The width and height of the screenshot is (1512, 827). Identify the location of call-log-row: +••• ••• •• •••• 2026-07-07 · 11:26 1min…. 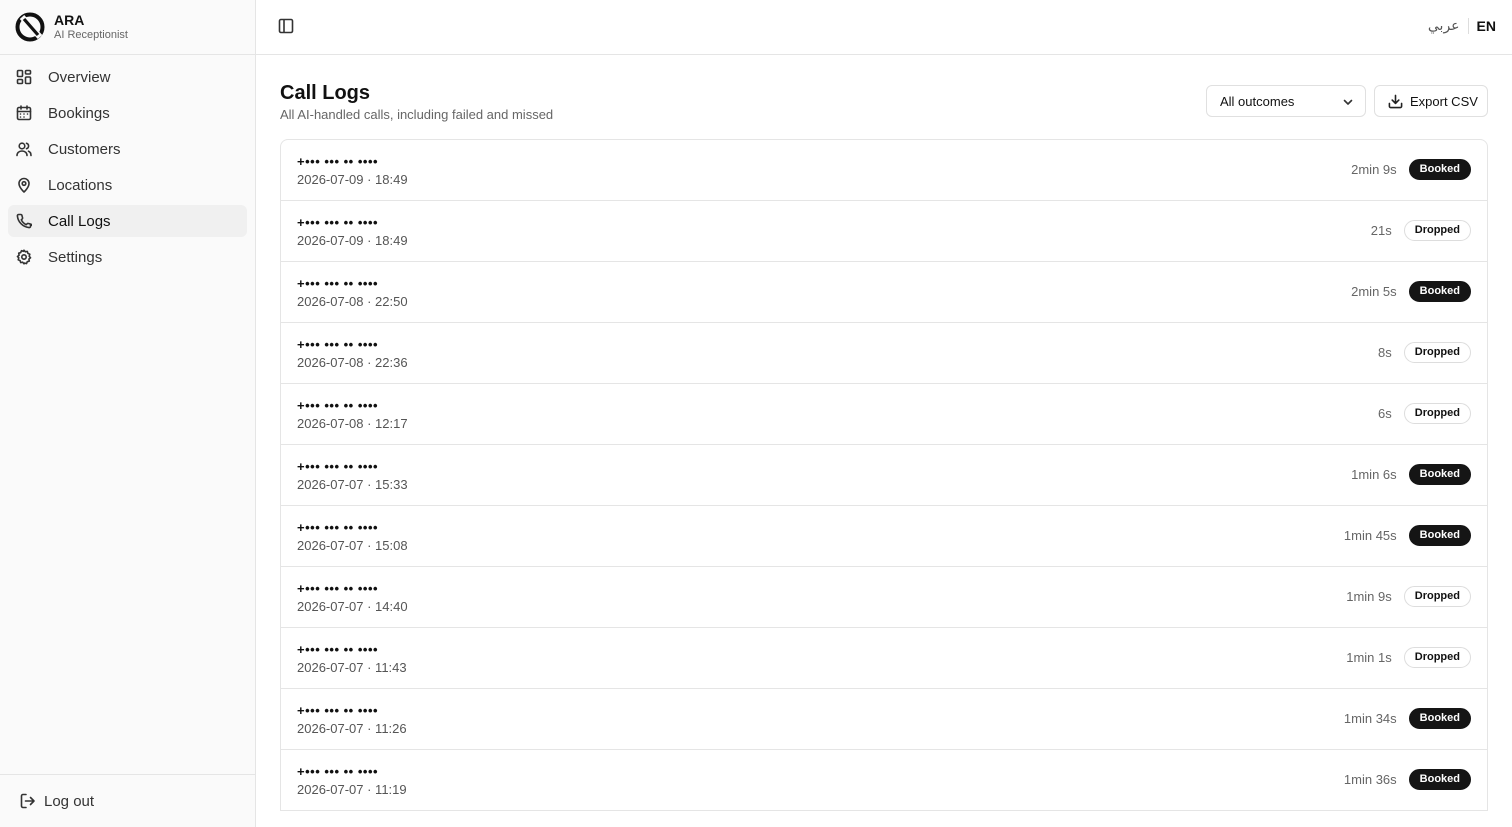
(884, 719).